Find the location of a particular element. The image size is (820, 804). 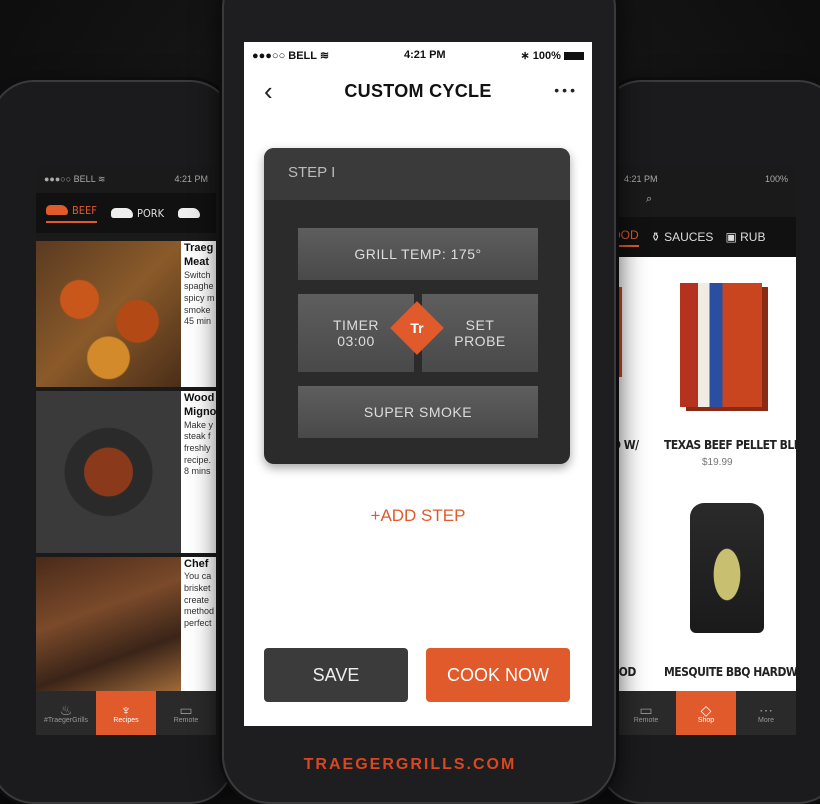

battery-icon is located at coordinates (573, 55).